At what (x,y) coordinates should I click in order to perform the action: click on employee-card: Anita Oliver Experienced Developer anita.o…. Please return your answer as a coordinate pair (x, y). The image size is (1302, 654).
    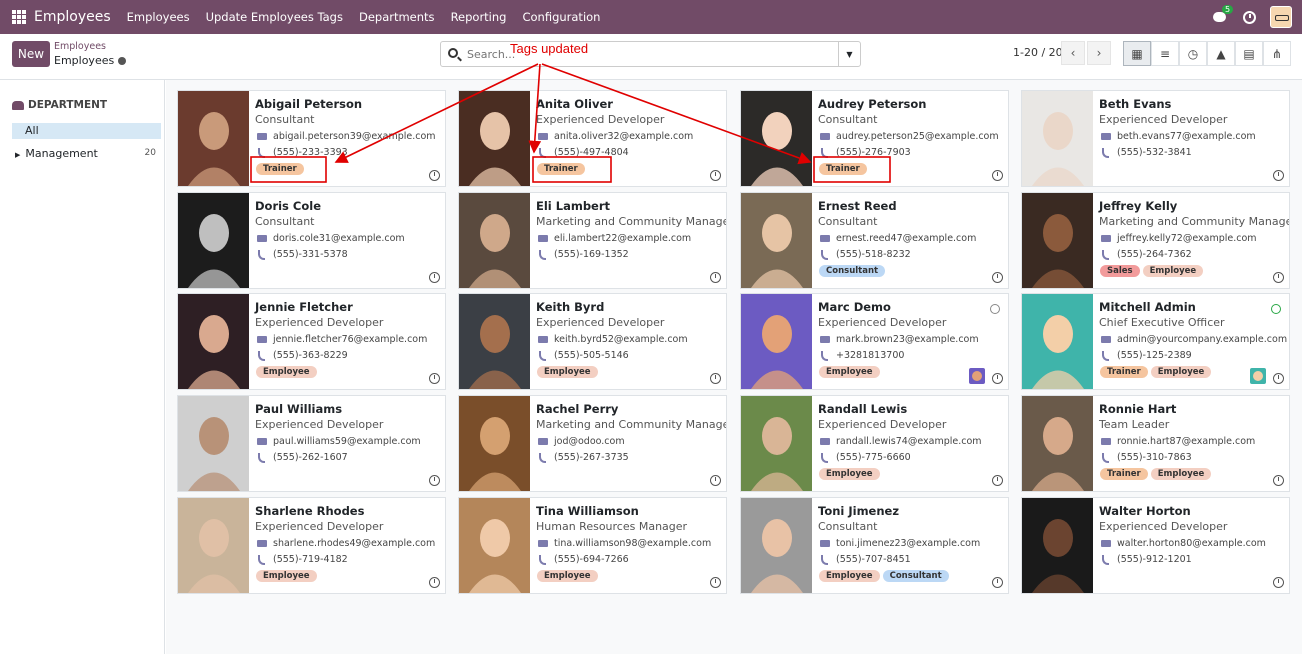
    Looking at the image, I should click on (592, 138).